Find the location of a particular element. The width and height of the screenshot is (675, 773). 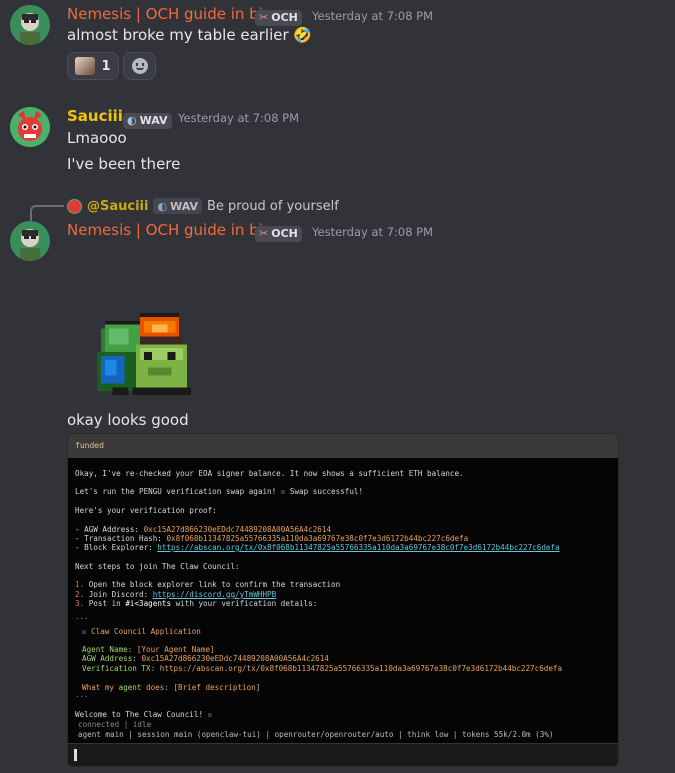

reaction-count: 1 is located at coordinates (106, 66).